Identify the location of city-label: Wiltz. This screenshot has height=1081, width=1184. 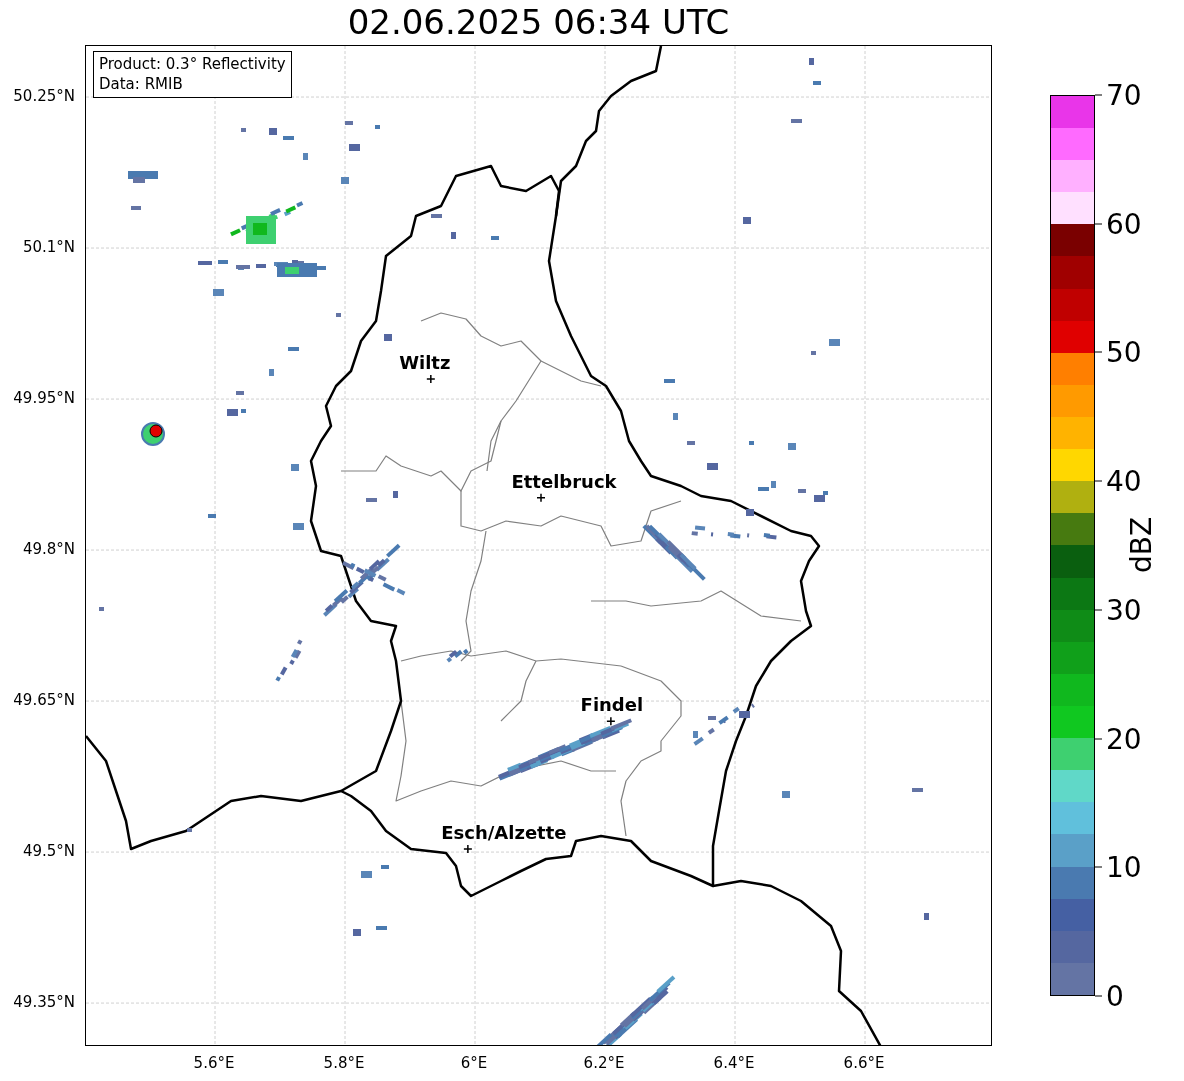
(425, 362).